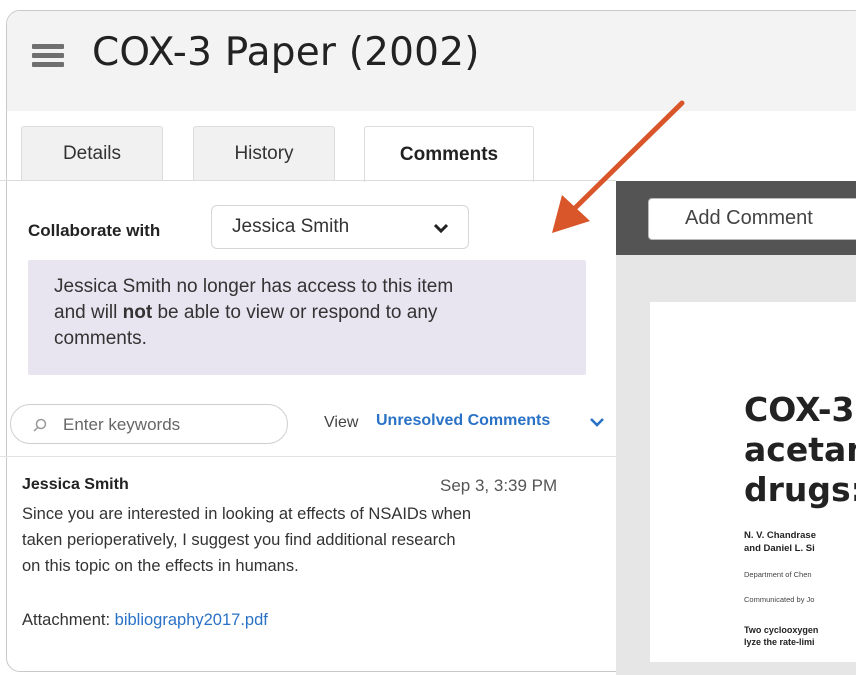  Describe the element at coordinates (168, 425) in the screenshot. I see `search-input` at that location.